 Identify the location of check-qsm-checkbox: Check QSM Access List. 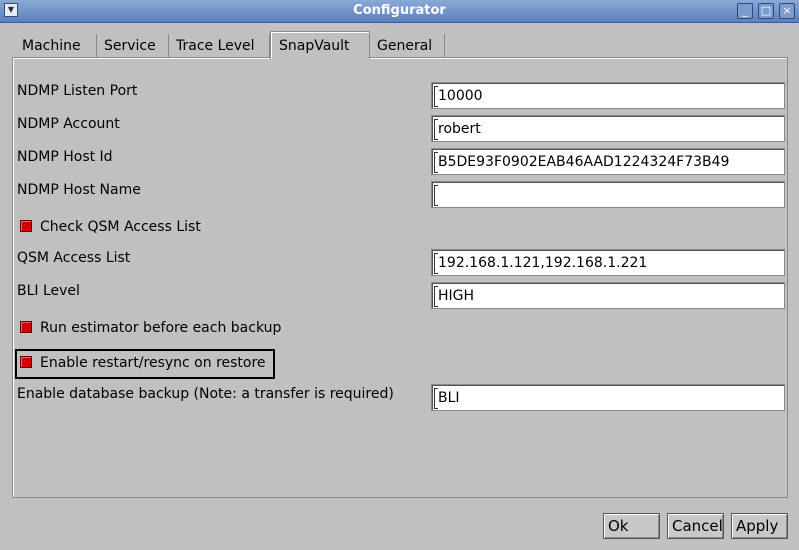
(110, 227).